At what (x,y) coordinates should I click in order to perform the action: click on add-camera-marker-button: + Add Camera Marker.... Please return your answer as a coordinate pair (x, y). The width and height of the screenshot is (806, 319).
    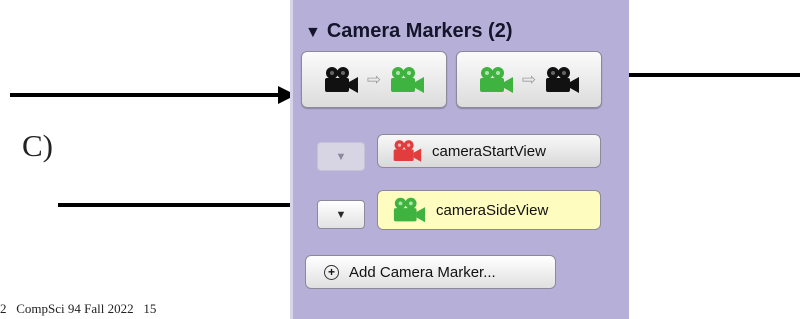
    Looking at the image, I should click on (430, 272).